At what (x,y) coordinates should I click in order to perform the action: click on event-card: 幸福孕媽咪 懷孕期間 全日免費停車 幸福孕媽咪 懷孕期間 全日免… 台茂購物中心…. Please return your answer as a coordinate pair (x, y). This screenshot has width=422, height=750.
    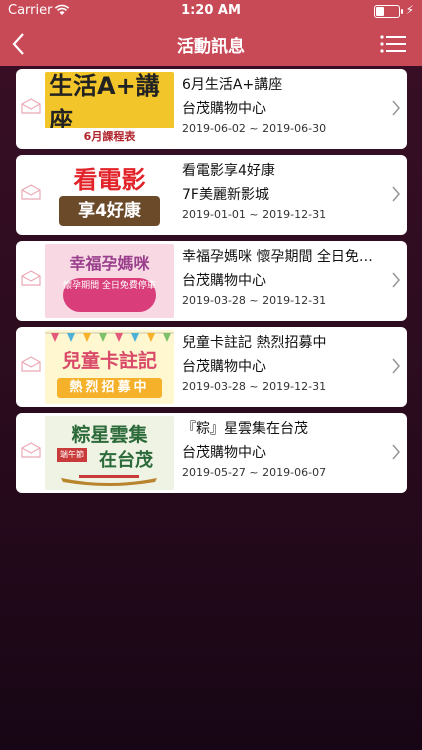
    Looking at the image, I should click on (211, 281).